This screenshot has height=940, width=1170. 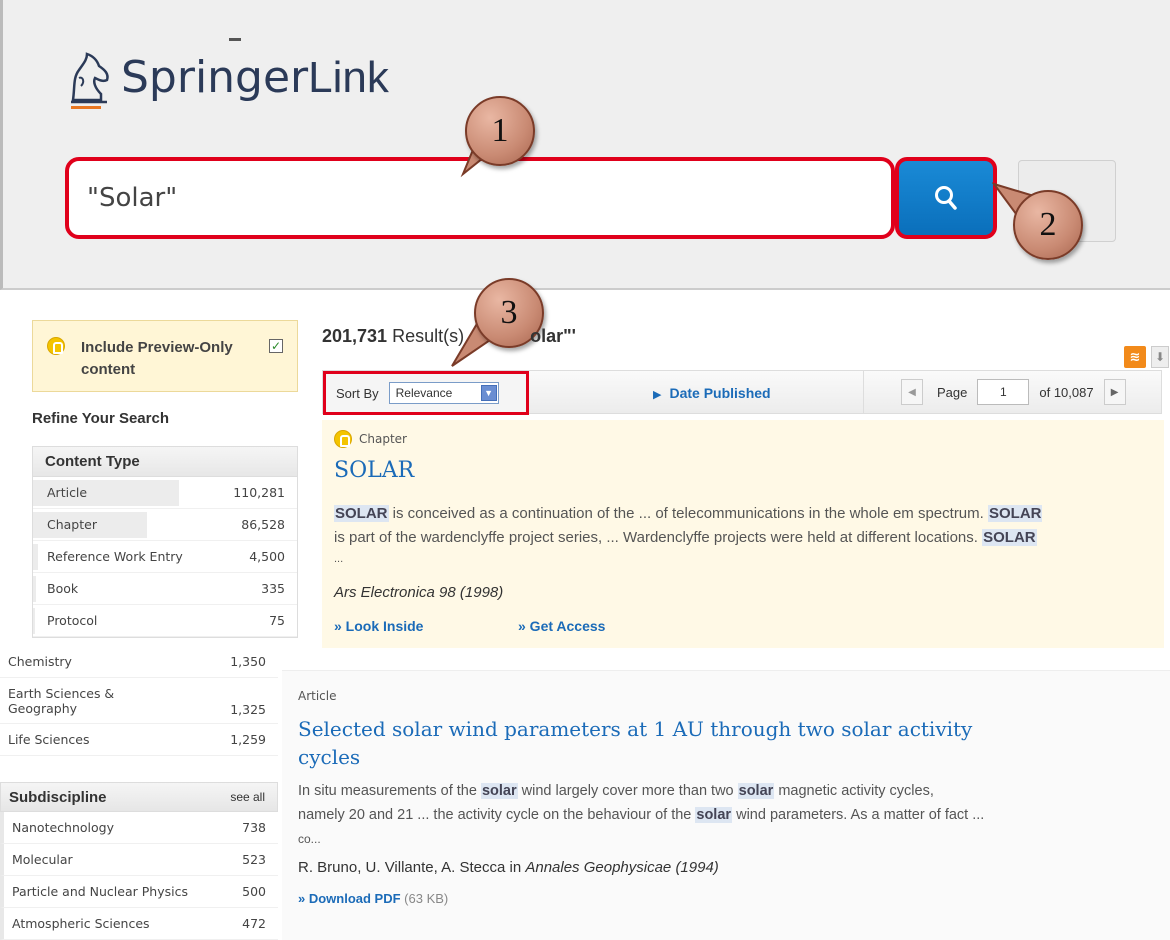 I want to click on preview-only-label: Include Preview-Only content, so click(x=157, y=358).